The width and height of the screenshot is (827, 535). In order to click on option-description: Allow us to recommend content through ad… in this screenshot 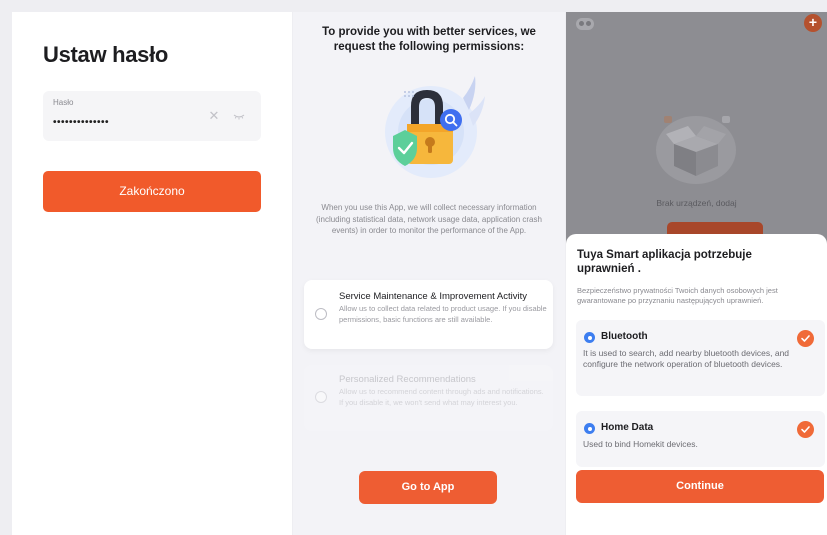, I will do `click(441, 397)`.